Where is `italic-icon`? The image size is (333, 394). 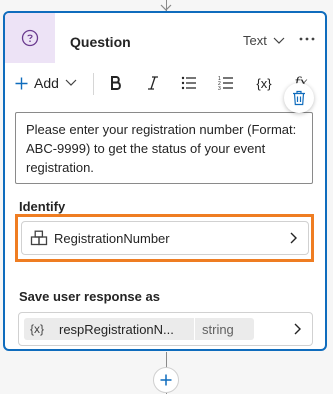
italic-icon is located at coordinates (153, 83).